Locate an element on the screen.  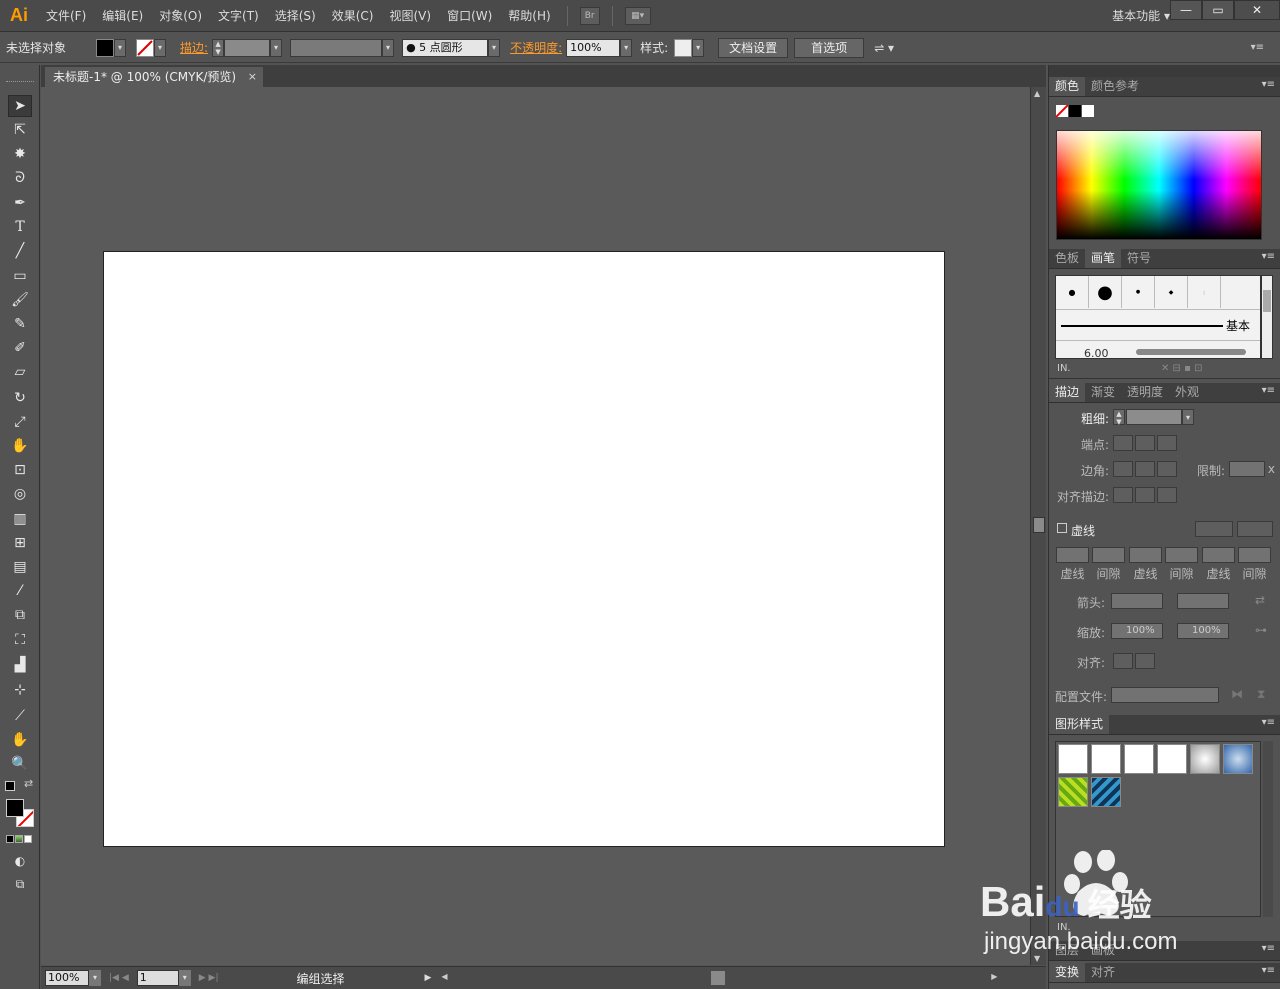
link-scale-icon: ⊶ is located at coordinates (1261, 630).